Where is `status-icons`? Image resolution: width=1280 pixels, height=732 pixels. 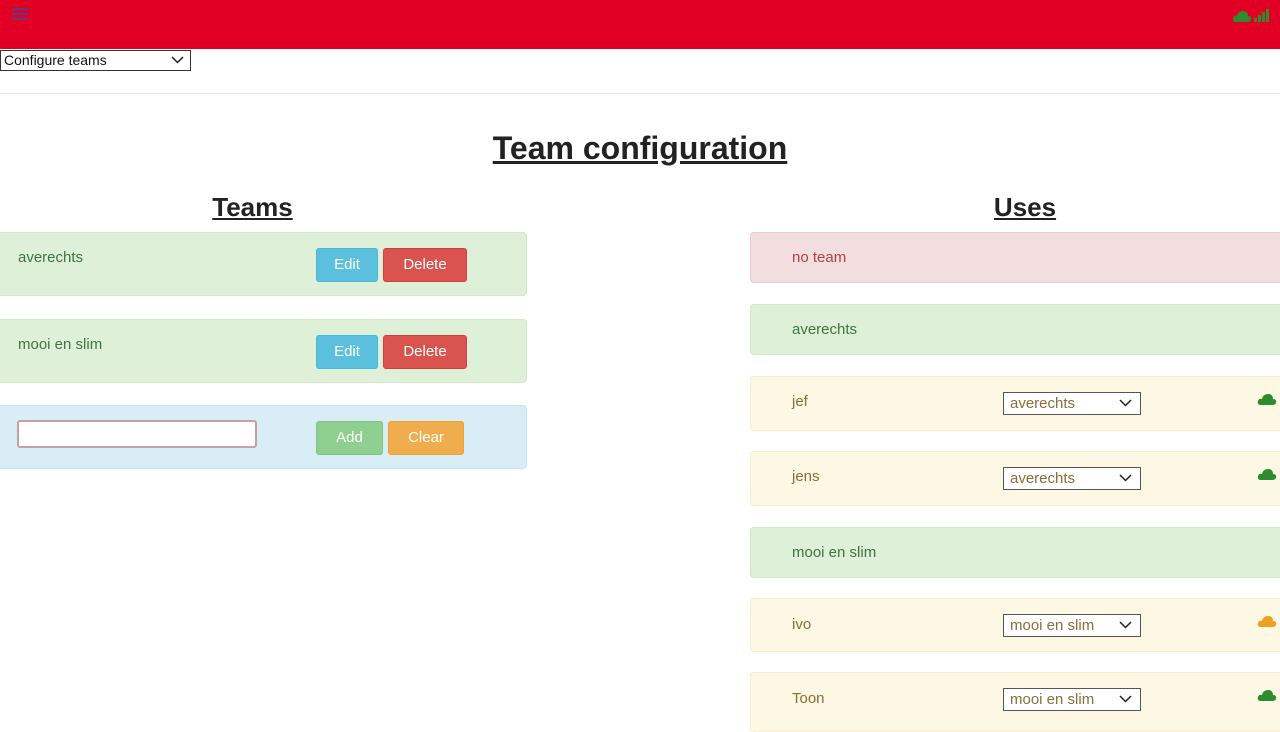 status-icons is located at coordinates (1251, 15).